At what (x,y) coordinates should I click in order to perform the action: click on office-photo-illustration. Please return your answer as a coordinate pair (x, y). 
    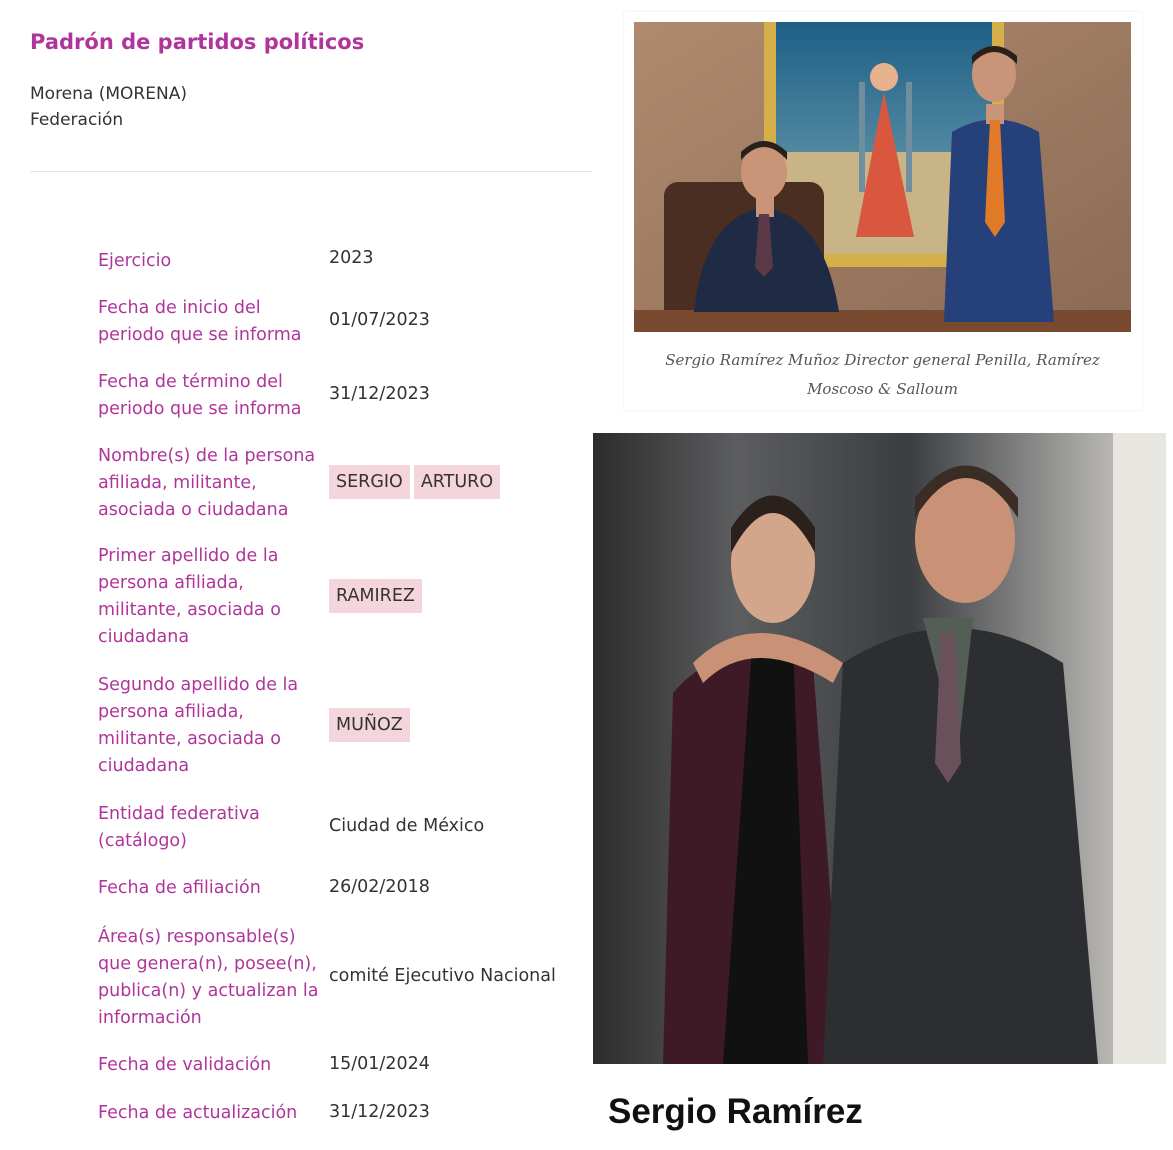
    Looking at the image, I should click on (882, 177).